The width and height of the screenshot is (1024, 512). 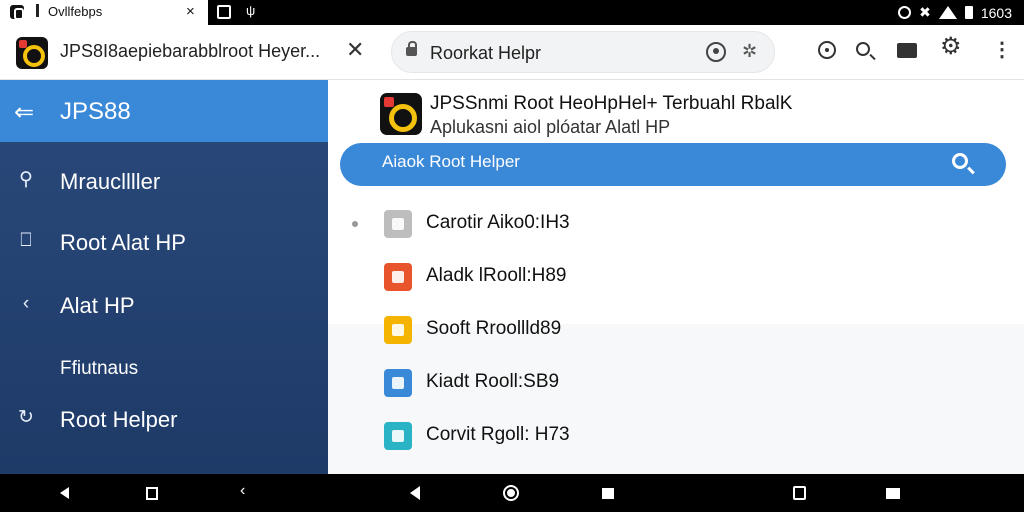 I want to click on tab-label: Ovllfebps, so click(x=75, y=11).